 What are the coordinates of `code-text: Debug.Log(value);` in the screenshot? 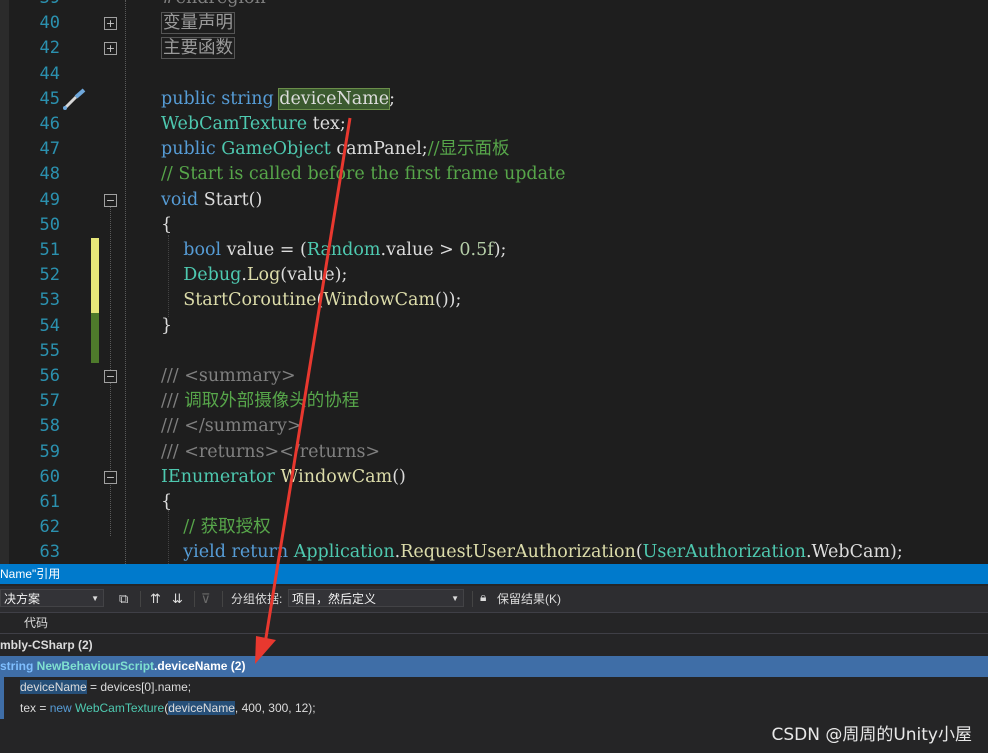 It's located at (254, 275).